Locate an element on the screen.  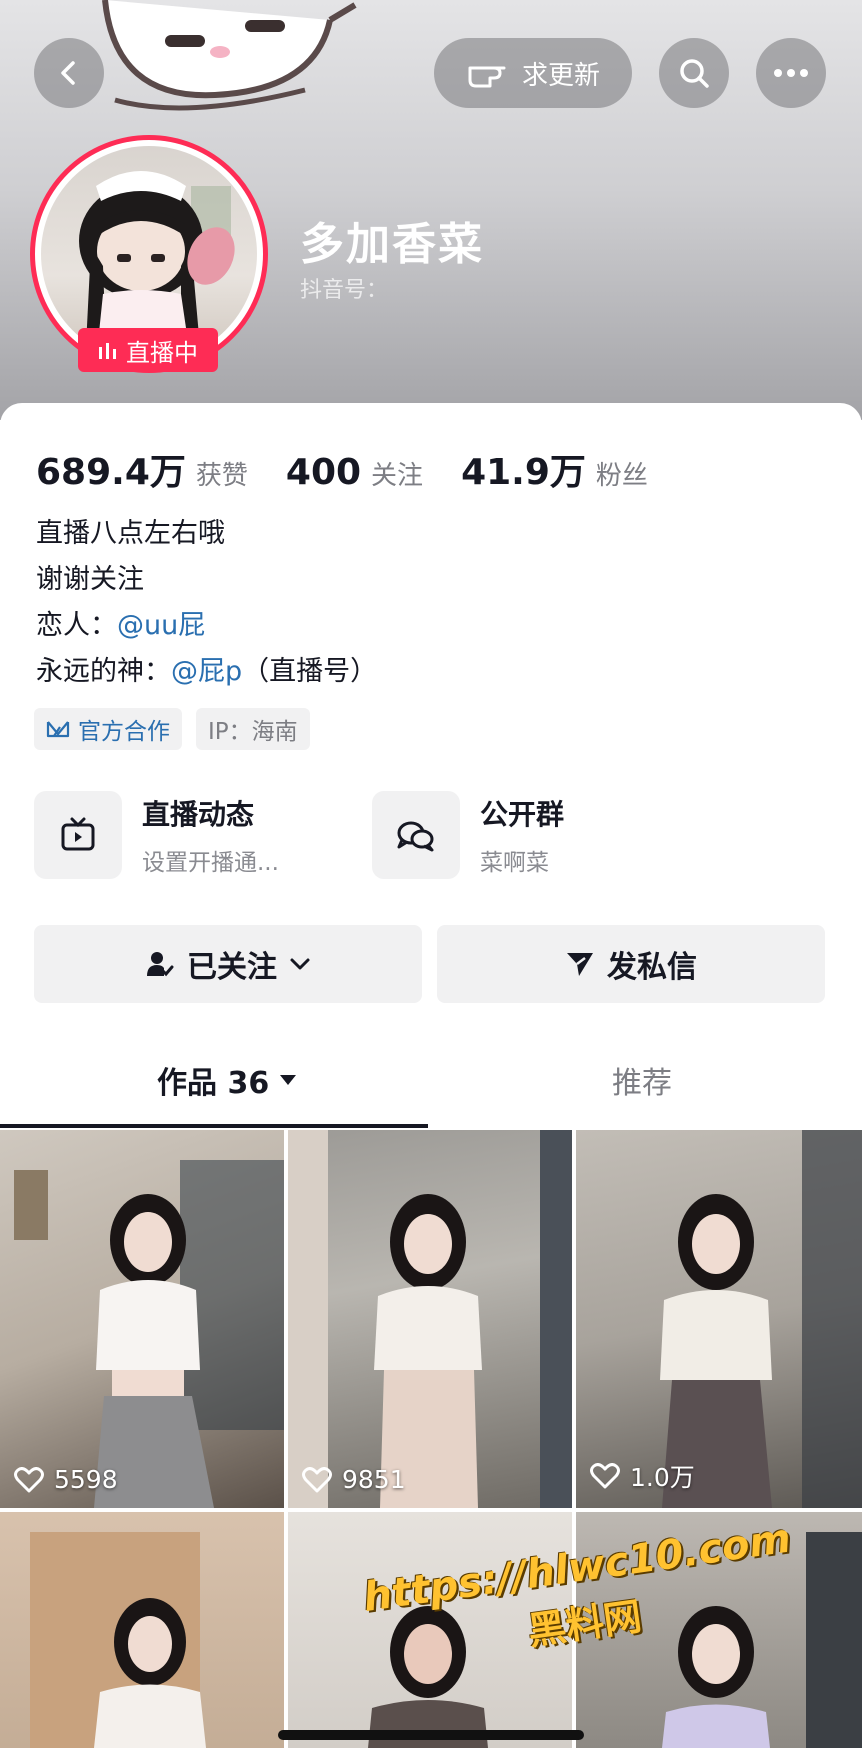
stat-label: 关注 is located at coordinates (397, 476).